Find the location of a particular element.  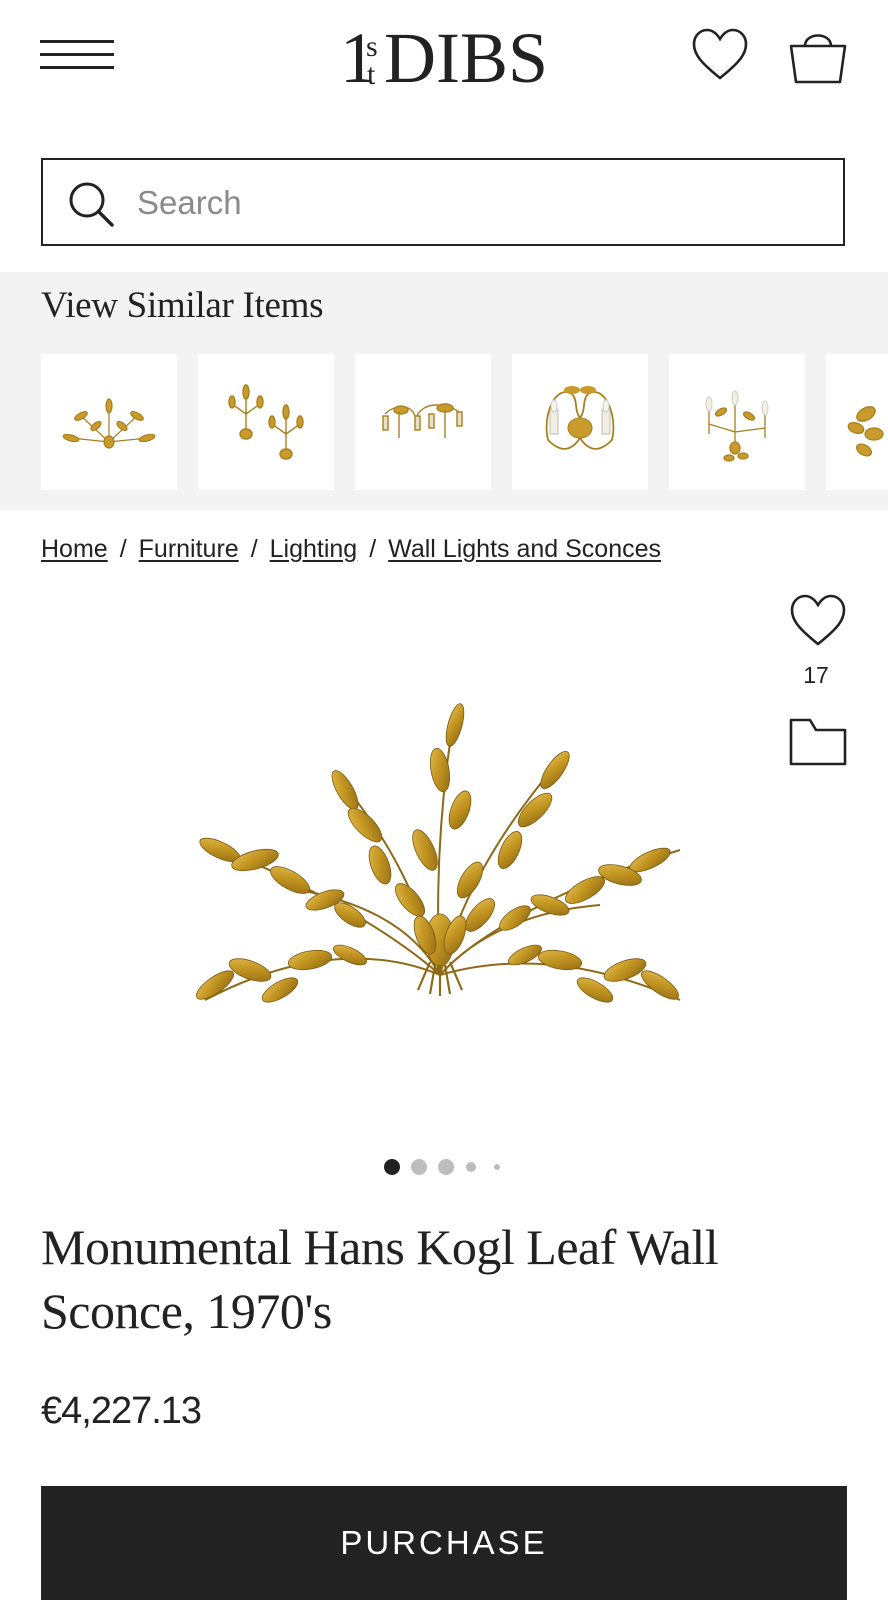

favorite-heart-icon is located at coordinates (818, 622).